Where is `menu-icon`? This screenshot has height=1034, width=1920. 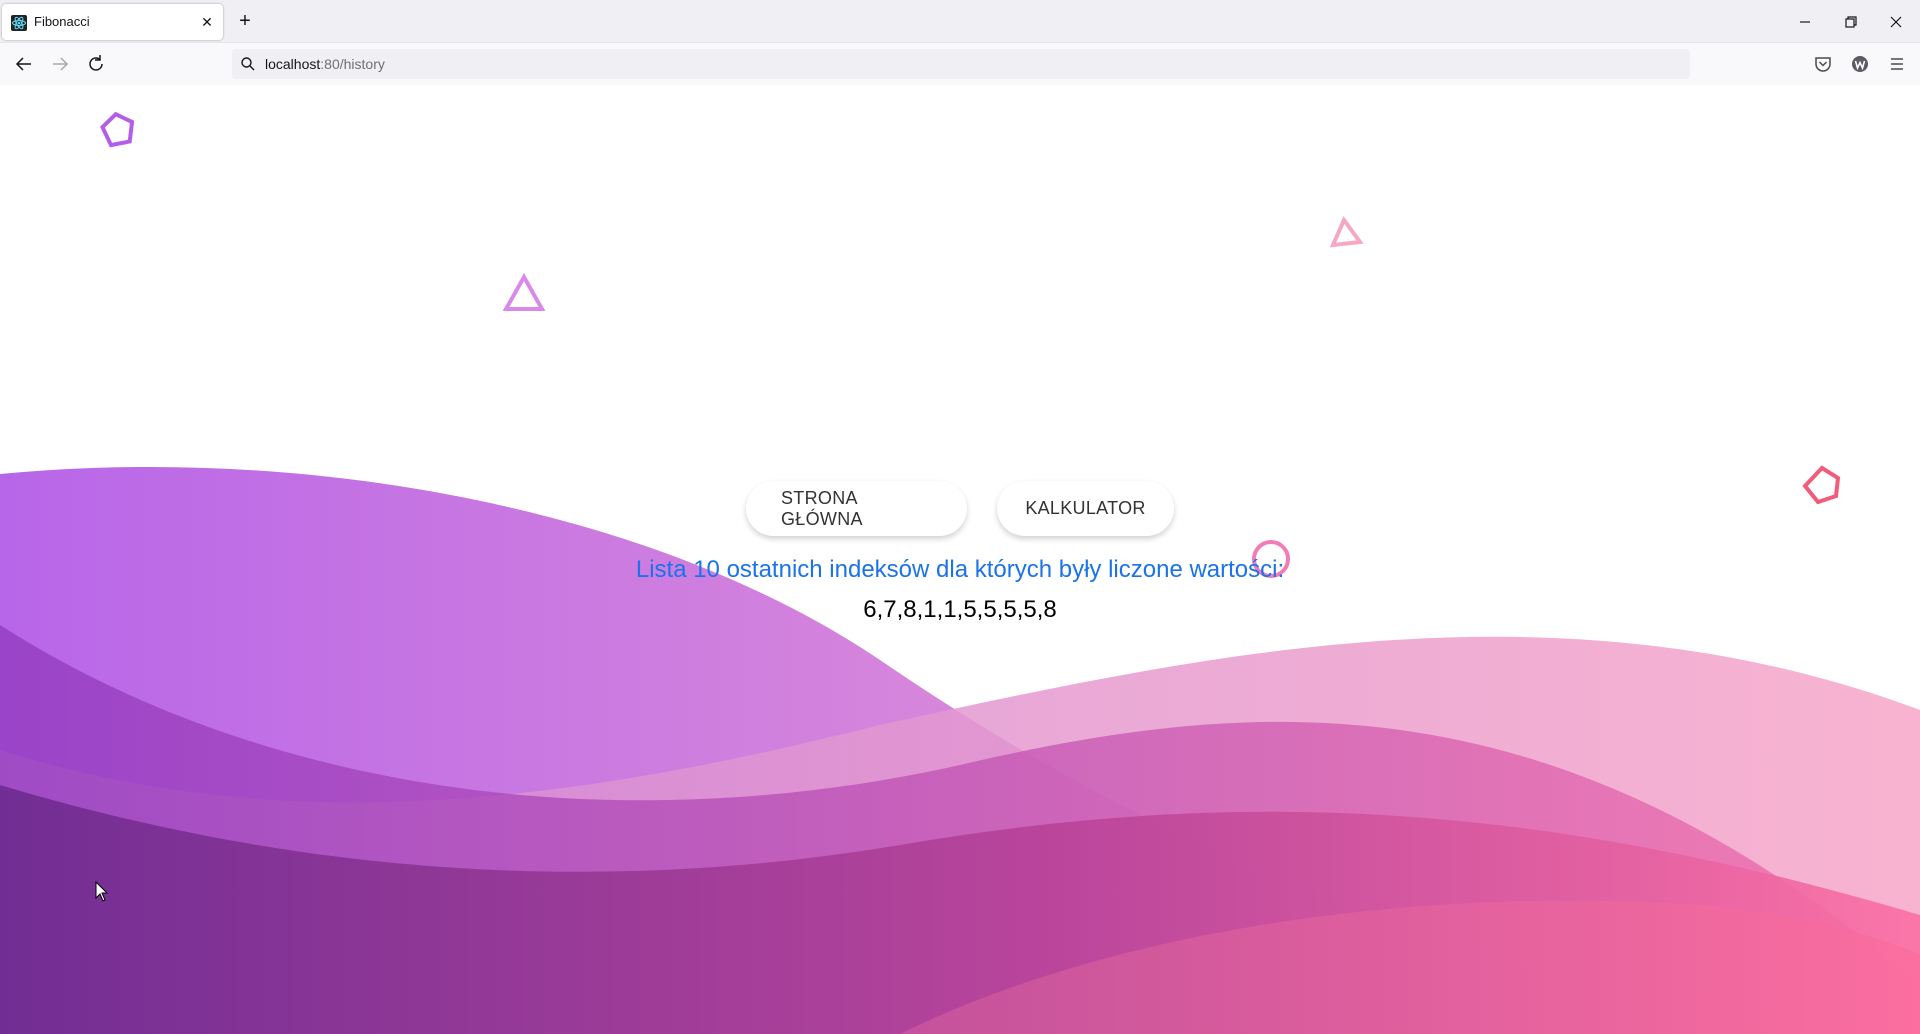 menu-icon is located at coordinates (1897, 64).